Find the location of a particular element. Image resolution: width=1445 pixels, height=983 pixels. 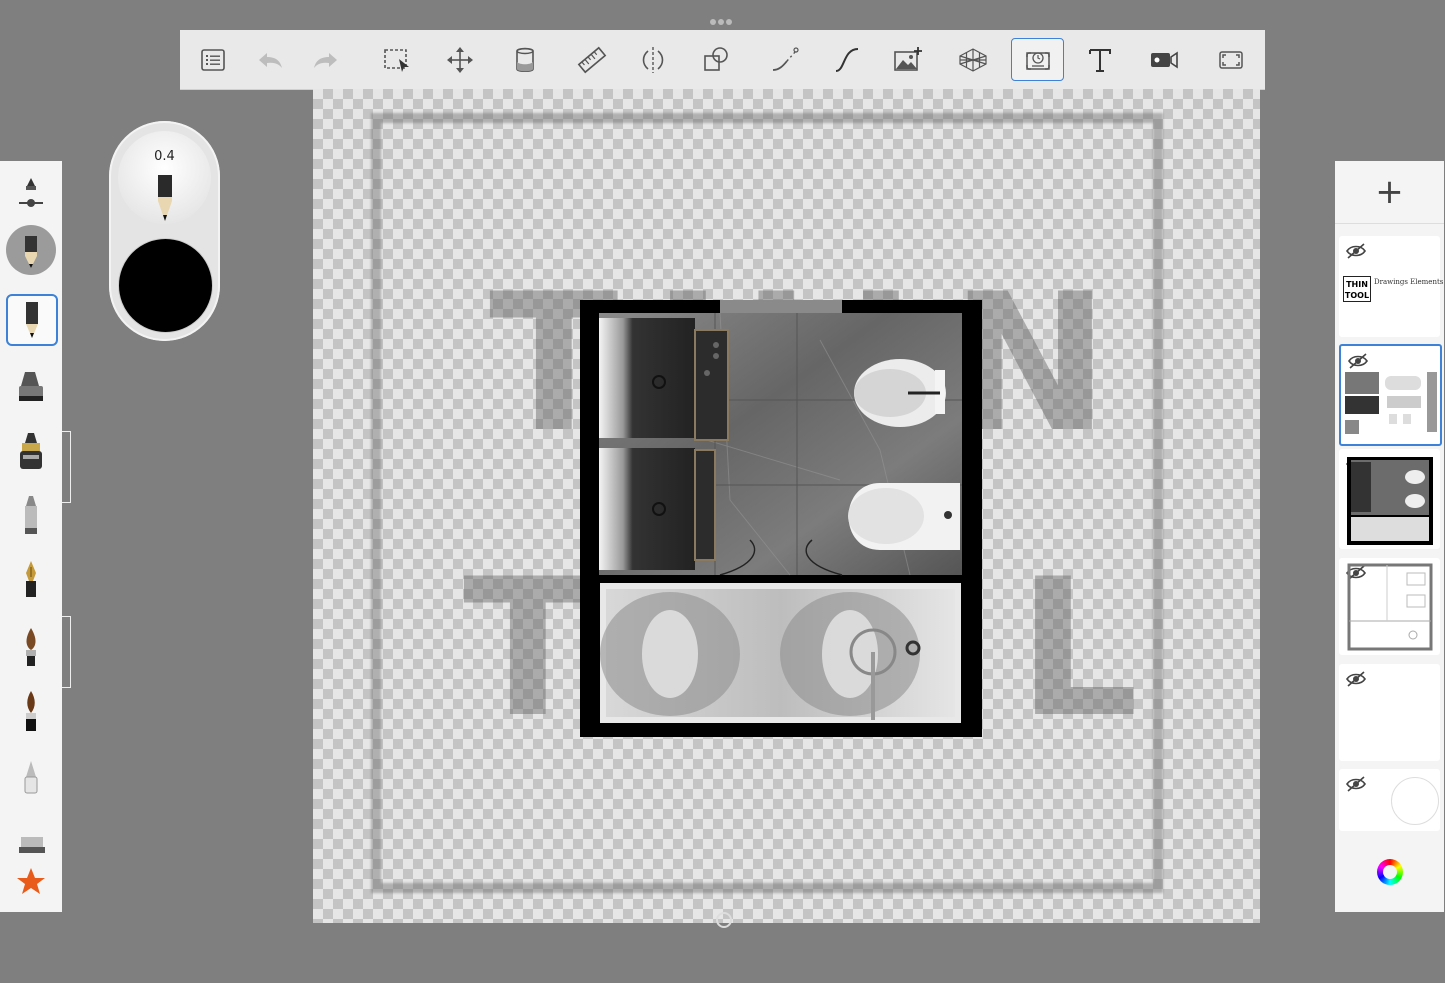

ink-pen-tool-icon is located at coordinates (31, 451).